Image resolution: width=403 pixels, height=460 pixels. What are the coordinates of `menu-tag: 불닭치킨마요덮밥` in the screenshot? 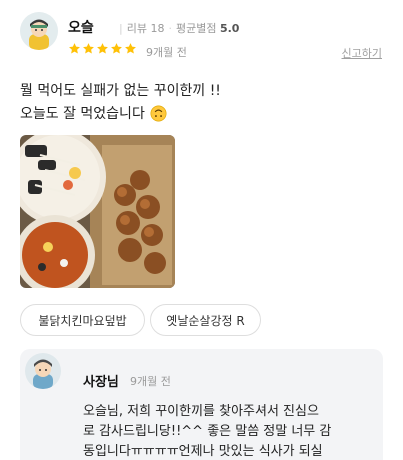 It's located at (82, 320).